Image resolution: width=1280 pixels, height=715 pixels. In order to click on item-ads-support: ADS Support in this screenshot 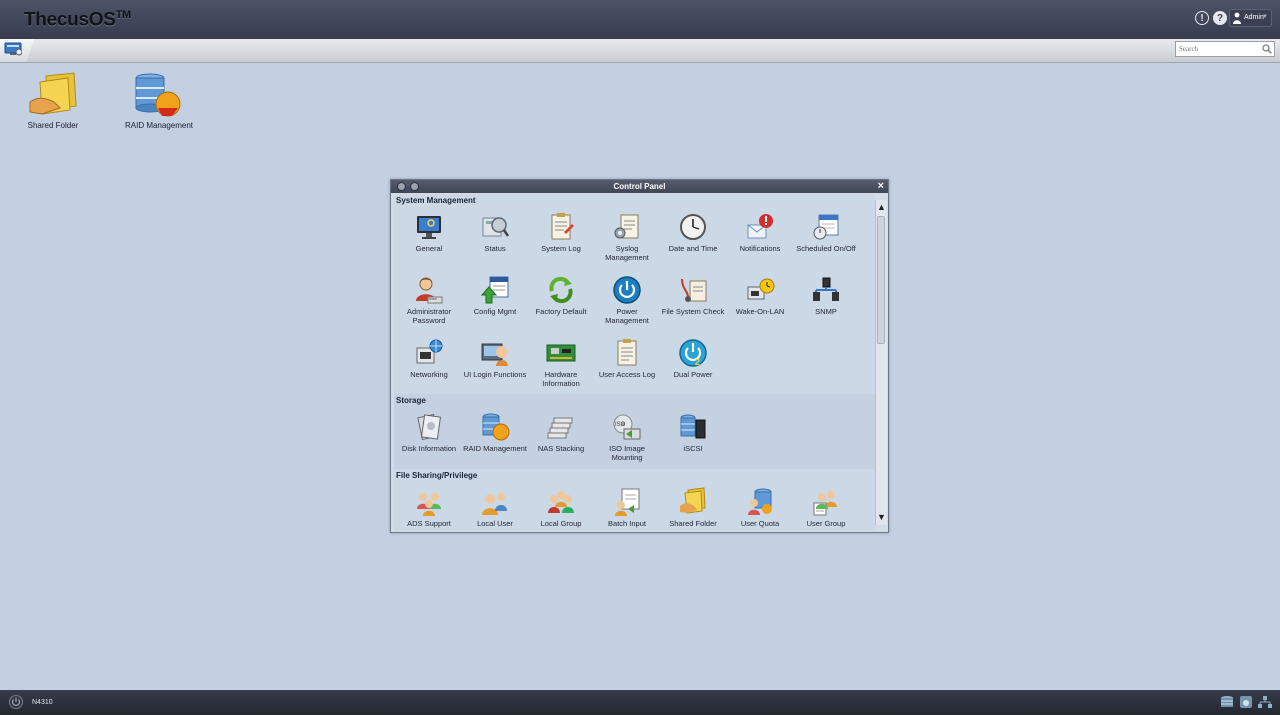, I will do `click(429, 507)`.